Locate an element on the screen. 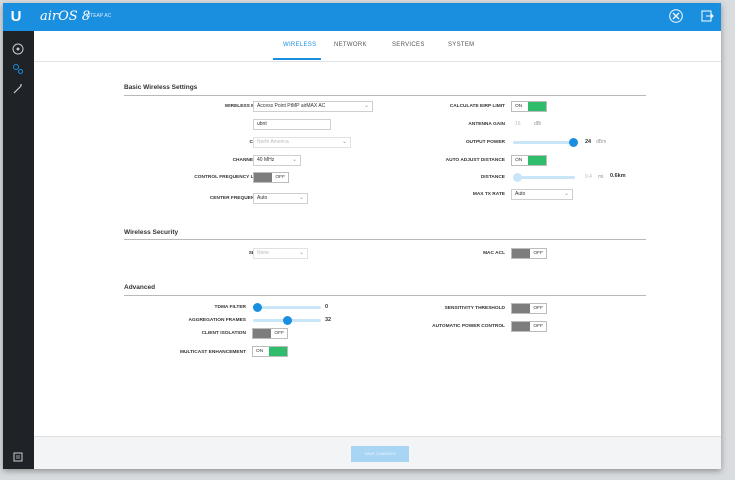 The height and width of the screenshot is (480, 735). mac-acl-toggle: OFF is located at coordinates (529, 253).